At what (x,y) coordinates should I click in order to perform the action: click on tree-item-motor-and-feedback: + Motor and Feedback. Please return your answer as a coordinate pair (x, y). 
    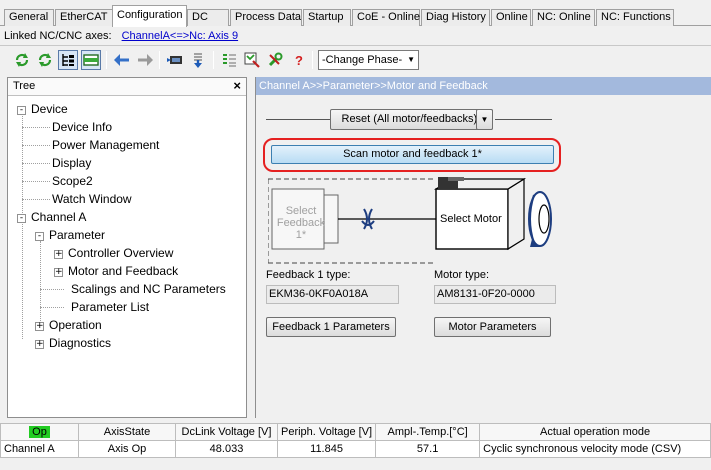
    Looking at the image, I should click on (116, 271).